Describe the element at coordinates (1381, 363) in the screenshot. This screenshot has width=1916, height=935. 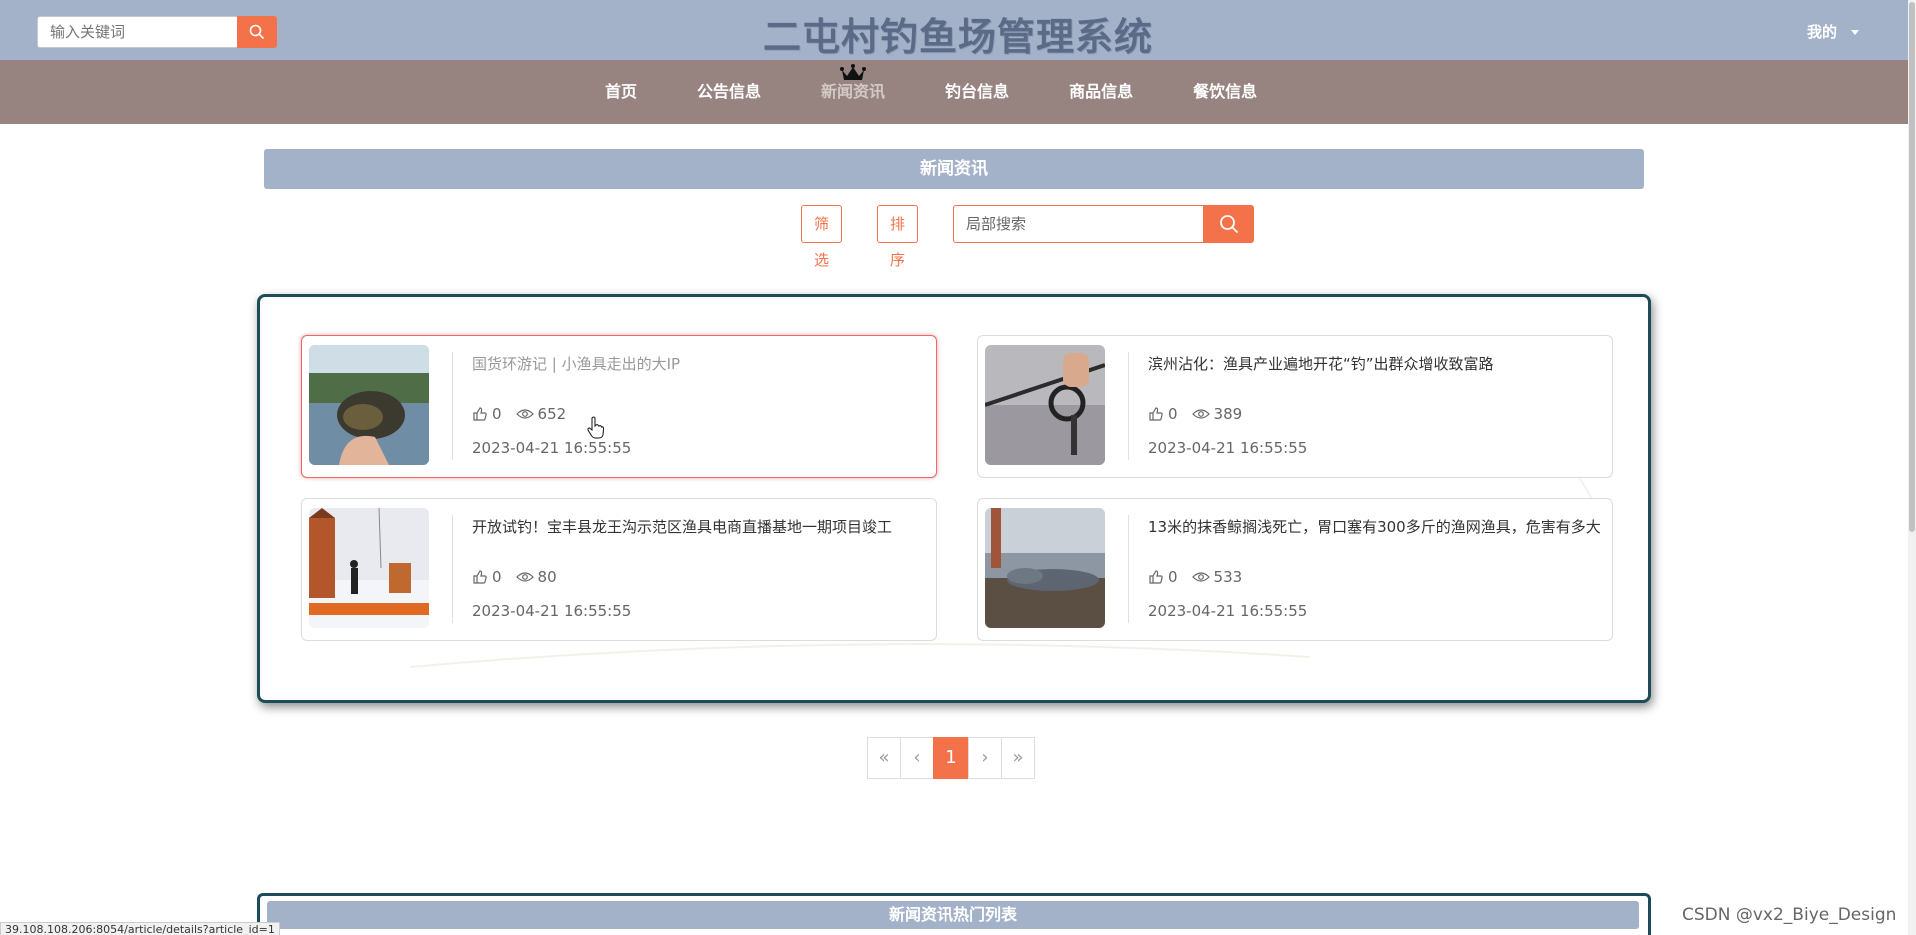
I see `article-title: 滨州沾化：渔具产业遍地开花“钓”出群众增收致富路` at that location.